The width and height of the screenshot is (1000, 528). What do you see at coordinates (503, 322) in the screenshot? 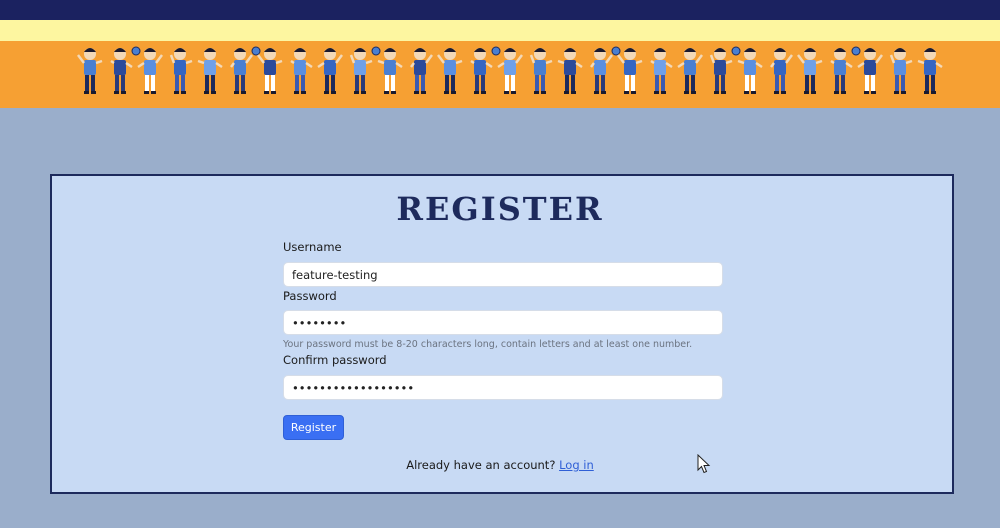
I see `password-field` at bounding box center [503, 322].